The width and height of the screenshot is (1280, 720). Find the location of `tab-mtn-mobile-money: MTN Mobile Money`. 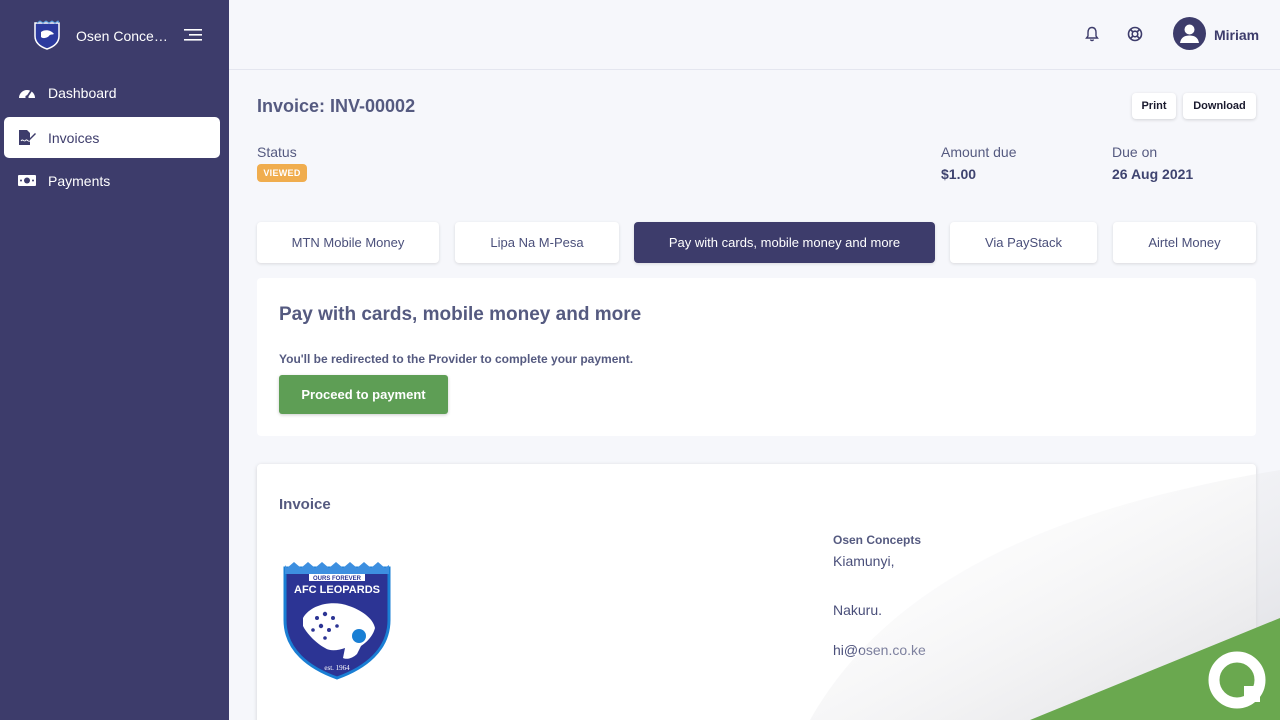

tab-mtn-mobile-money: MTN Mobile Money is located at coordinates (348, 242).